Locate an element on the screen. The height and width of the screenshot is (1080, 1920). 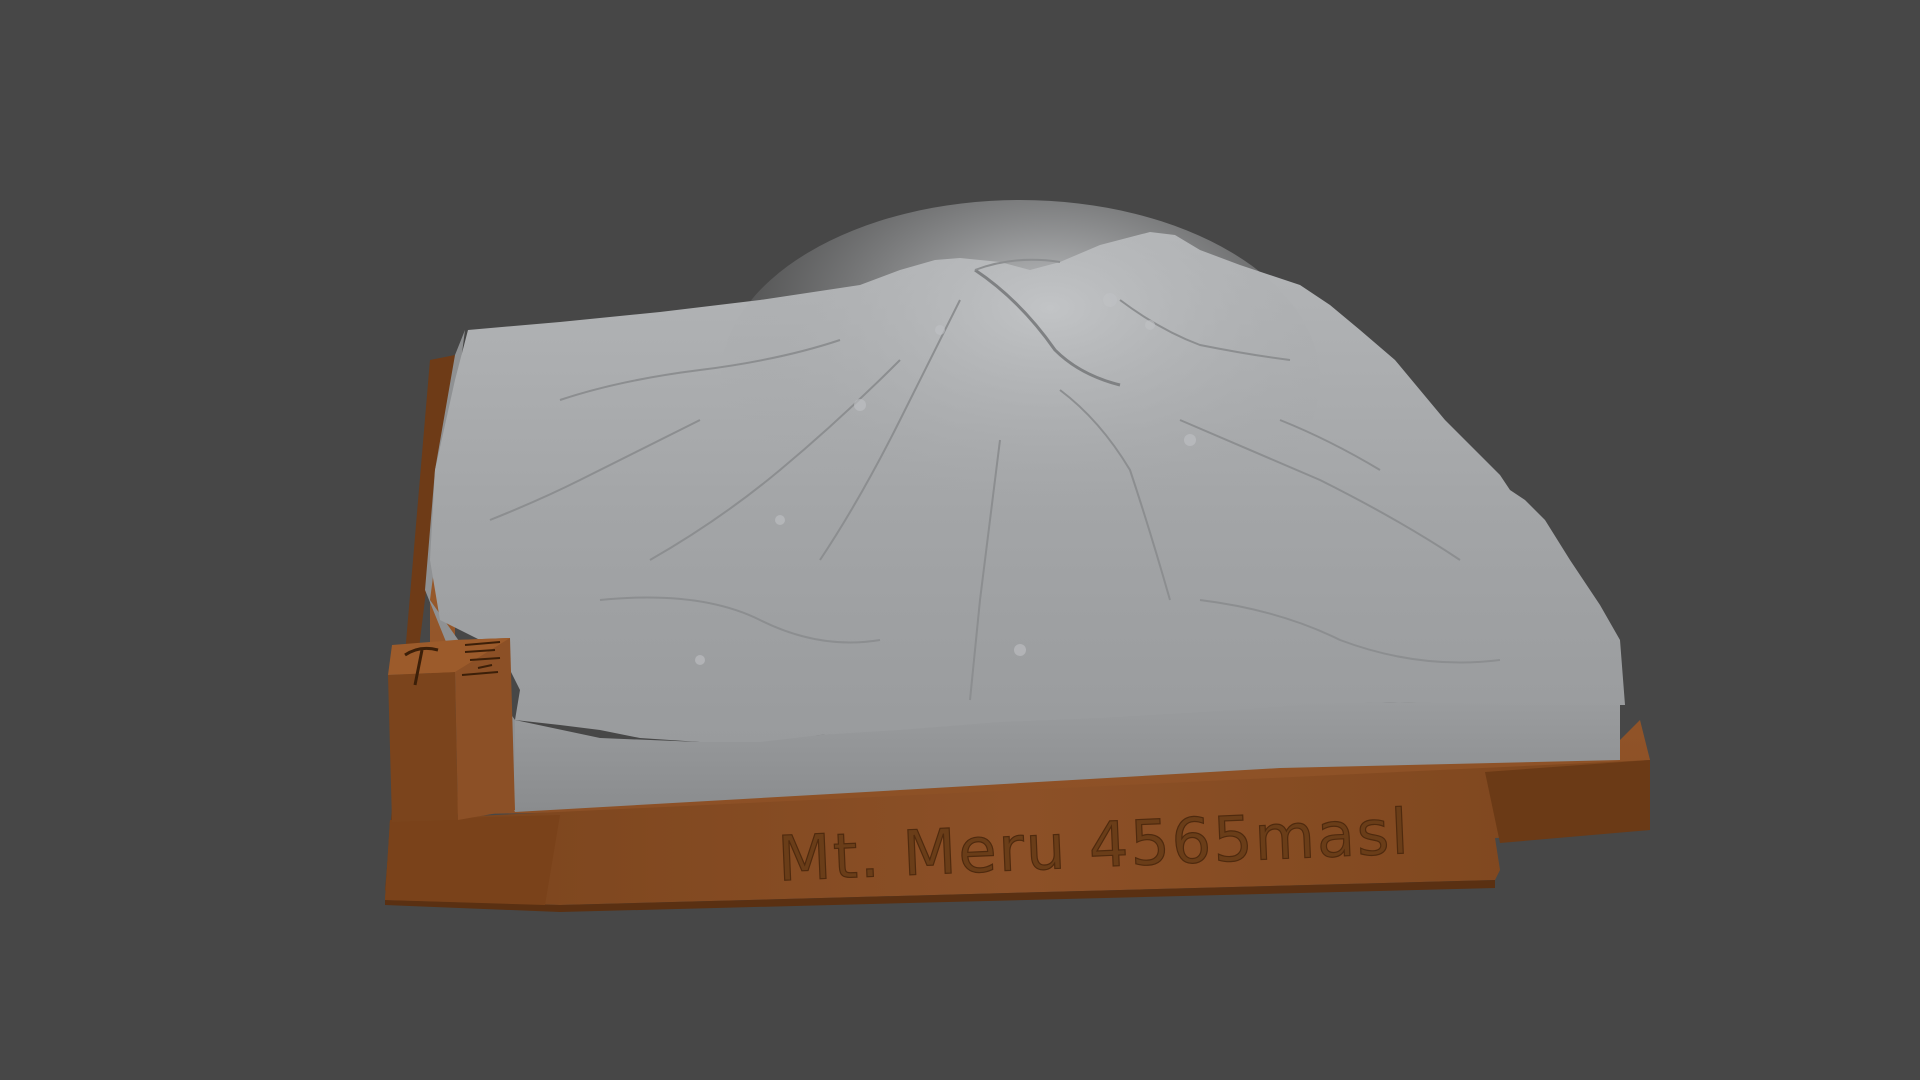
peak-highlight is located at coordinates (1020, 380).